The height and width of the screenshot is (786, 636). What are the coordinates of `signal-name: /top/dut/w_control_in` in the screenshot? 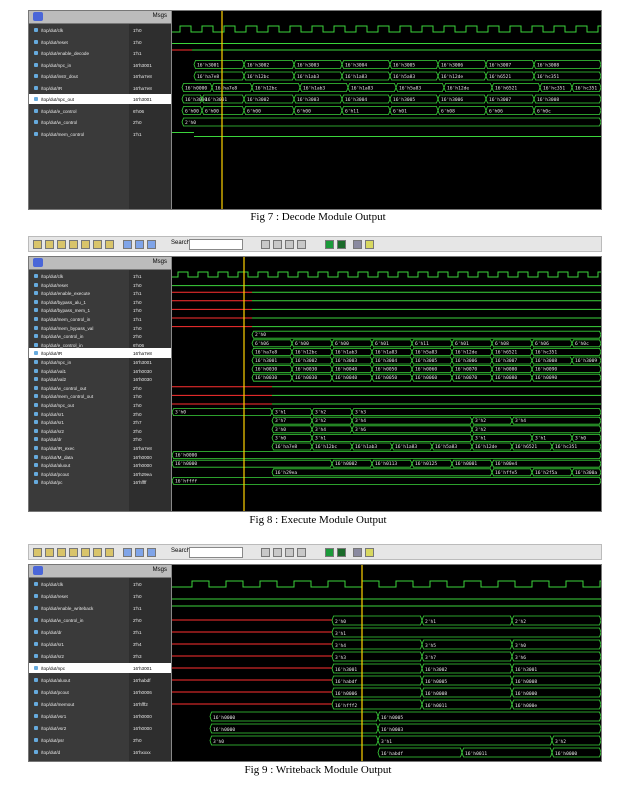 It's located at (62, 620).